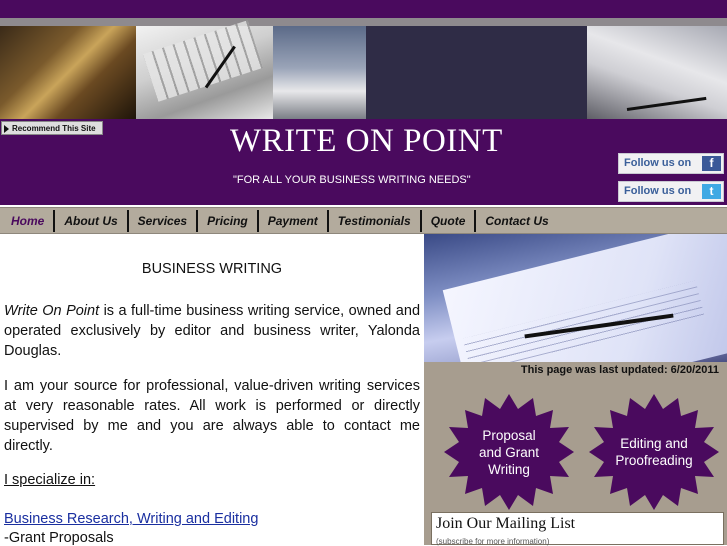 The width and height of the screenshot is (727, 546). I want to click on follow-twitter-button: Follow us on t, so click(671, 191).